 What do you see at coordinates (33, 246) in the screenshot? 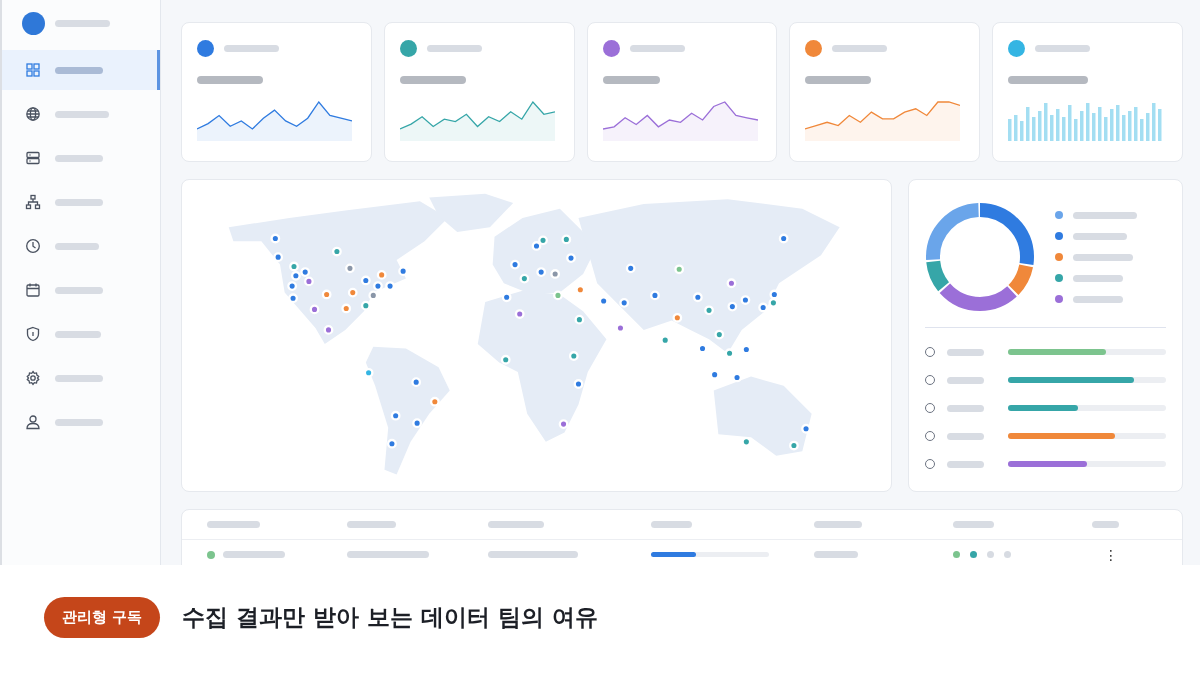
I see `clock-icon` at bounding box center [33, 246].